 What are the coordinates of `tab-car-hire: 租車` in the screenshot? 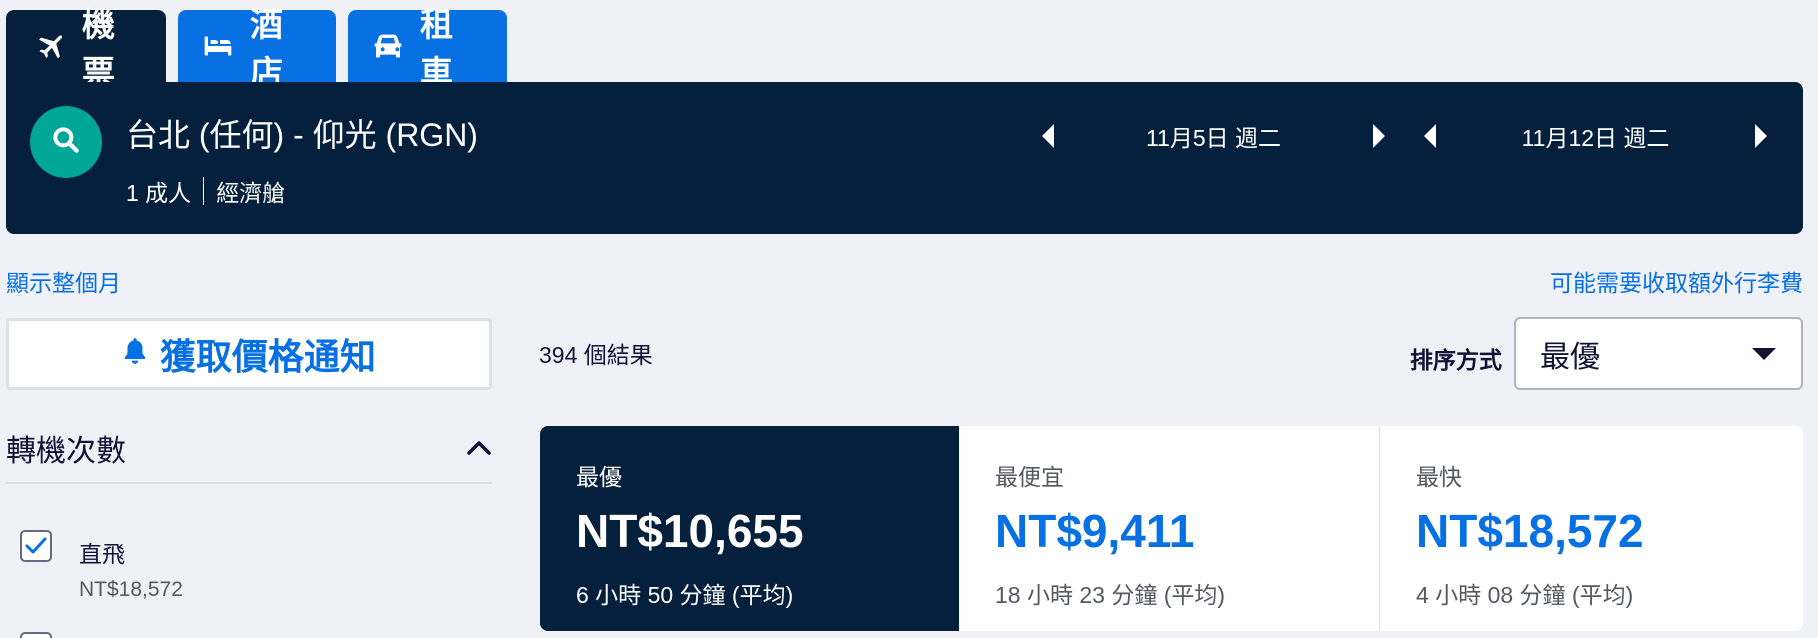 It's located at (427, 48).